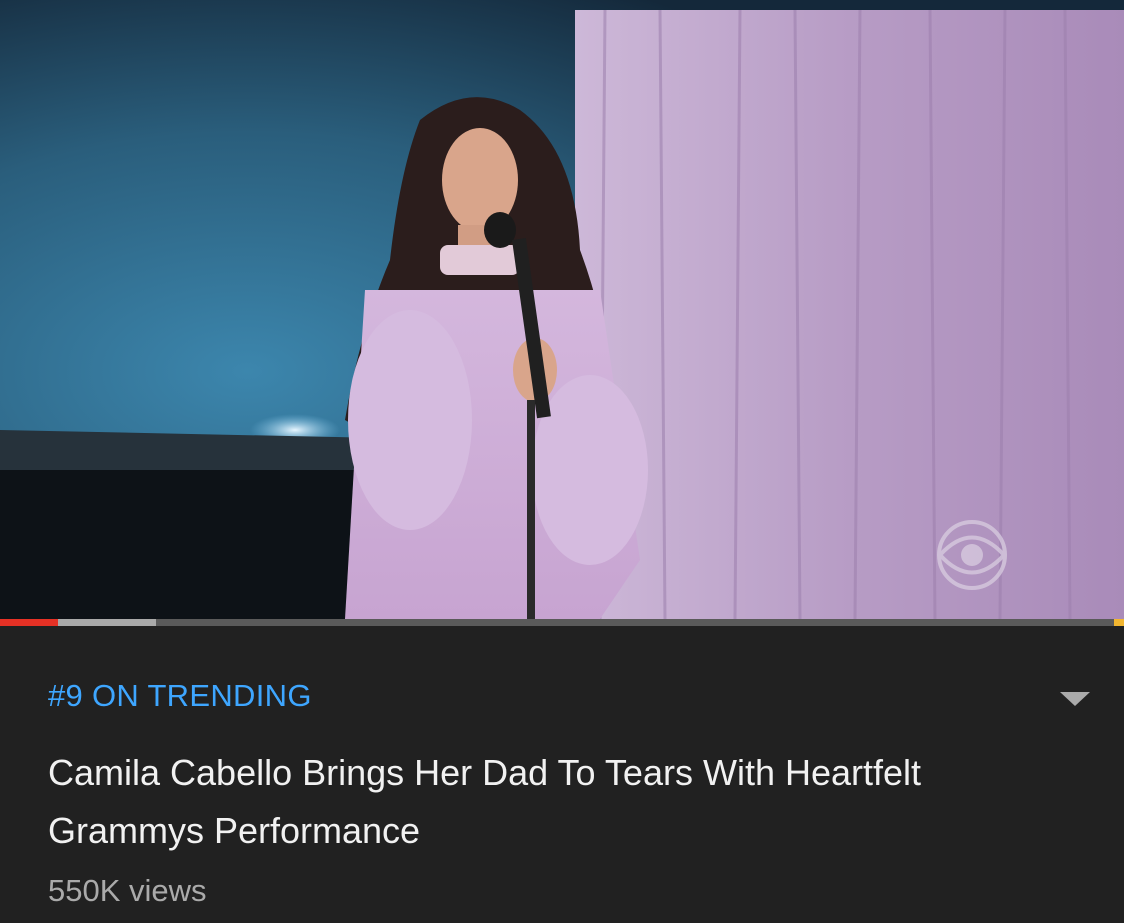  Describe the element at coordinates (1075, 699) in the screenshot. I see `chevron-down-icon` at that location.